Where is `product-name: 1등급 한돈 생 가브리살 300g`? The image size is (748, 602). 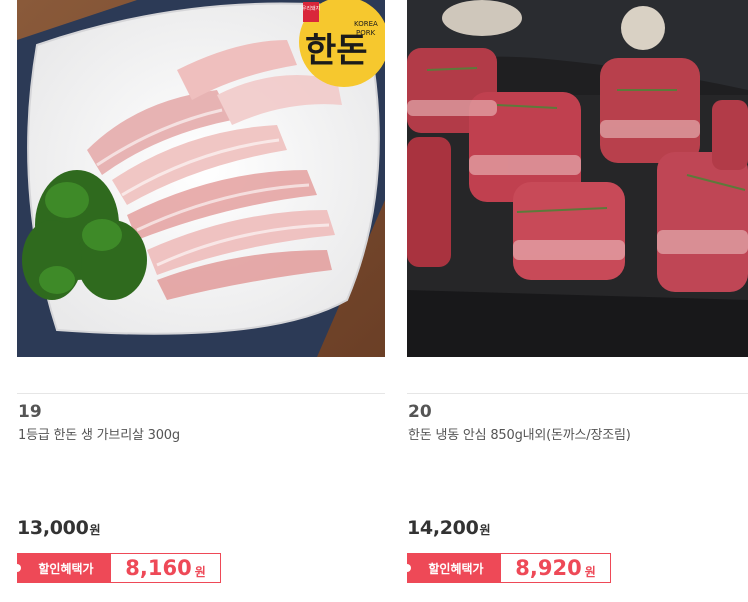 product-name: 1등급 한돈 생 가브리살 300g is located at coordinates (99, 433).